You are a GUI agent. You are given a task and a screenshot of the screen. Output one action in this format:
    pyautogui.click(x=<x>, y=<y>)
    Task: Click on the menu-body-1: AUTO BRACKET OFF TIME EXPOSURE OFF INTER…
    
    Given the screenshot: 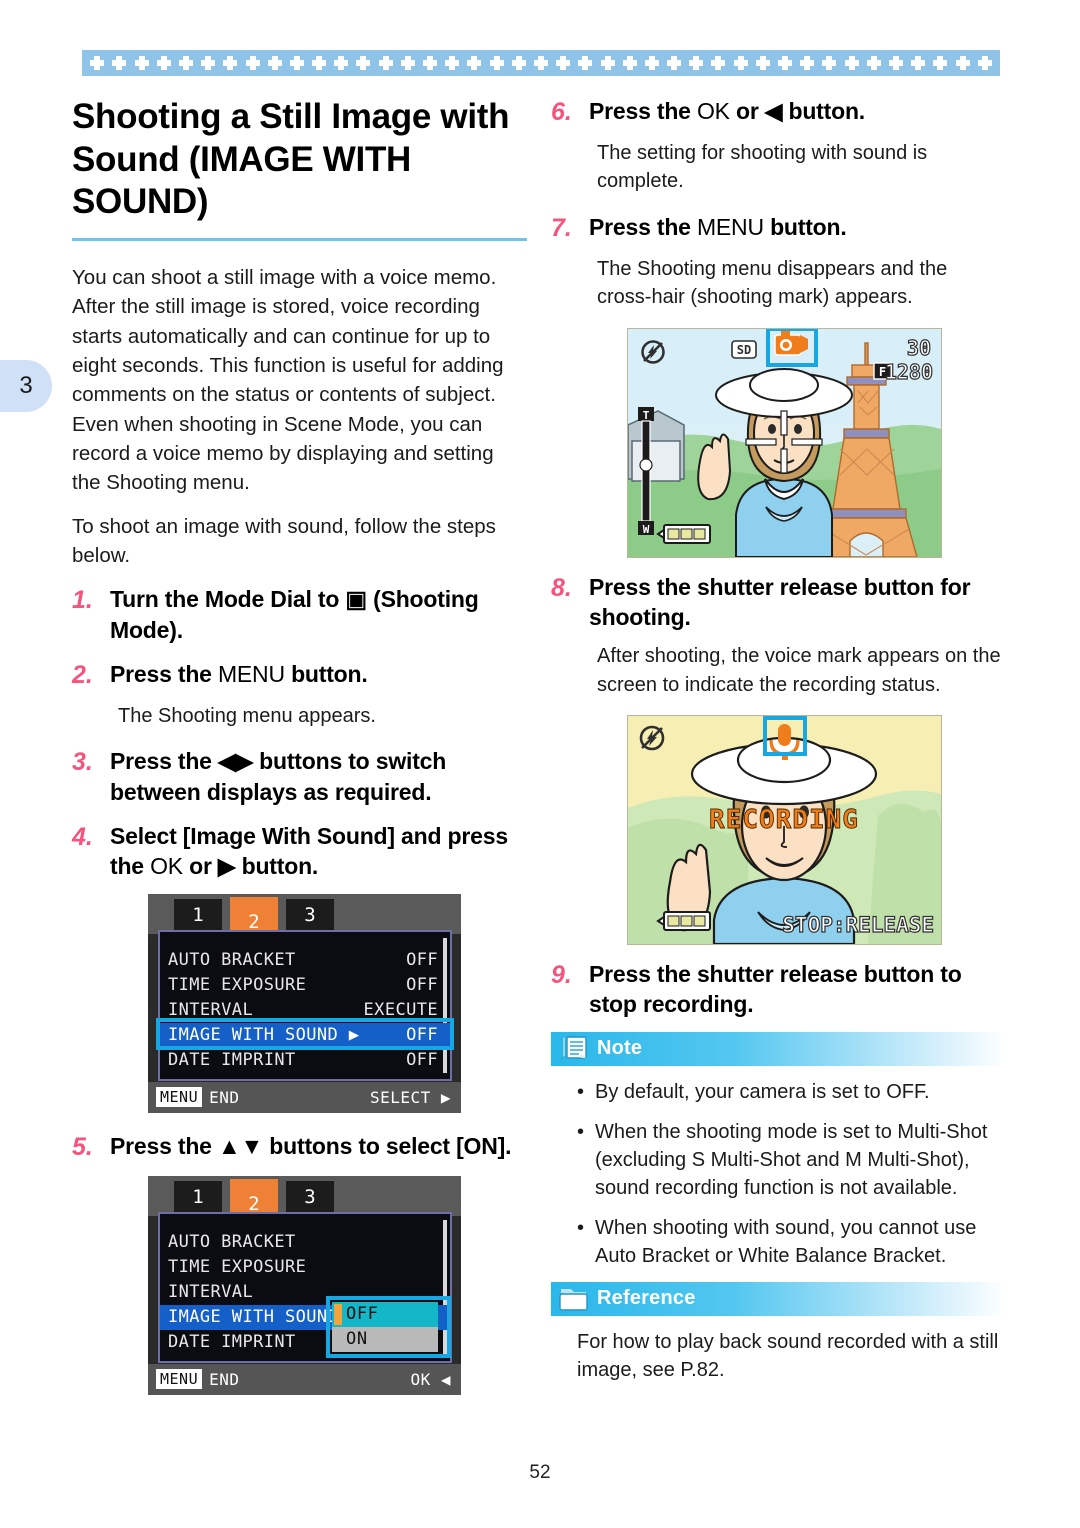 What is the action you would take?
    pyautogui.click(x=305, y=1005)
    